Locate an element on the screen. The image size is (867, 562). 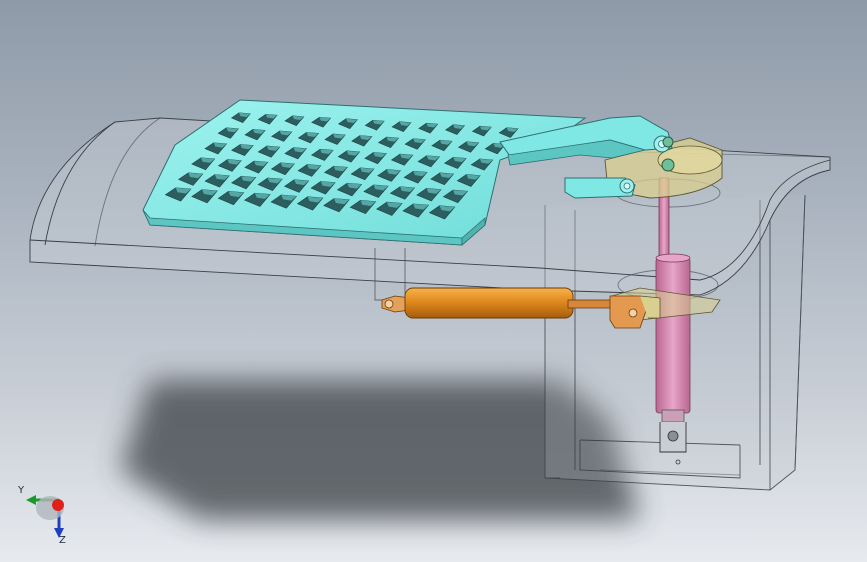
orientation-triad: Y Z is located at coordinates (49, 513).